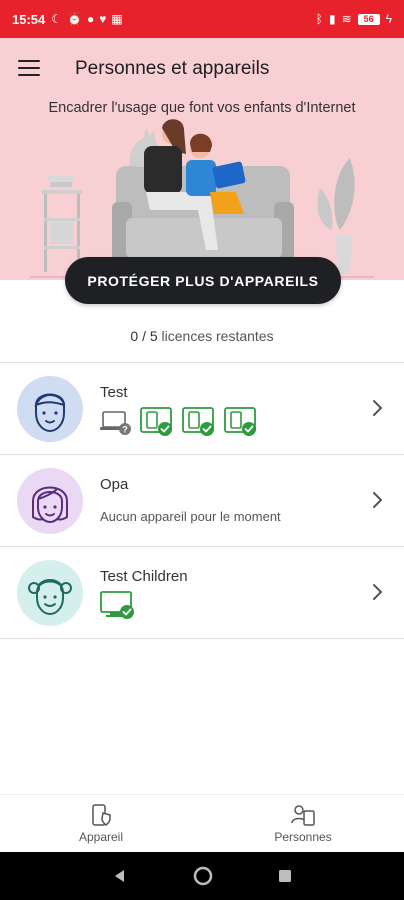 This screenshot has width=404, height=900. I want to click on status-right: ᛒ ▮ ≋ 56 ϟ, so click(354, 19).